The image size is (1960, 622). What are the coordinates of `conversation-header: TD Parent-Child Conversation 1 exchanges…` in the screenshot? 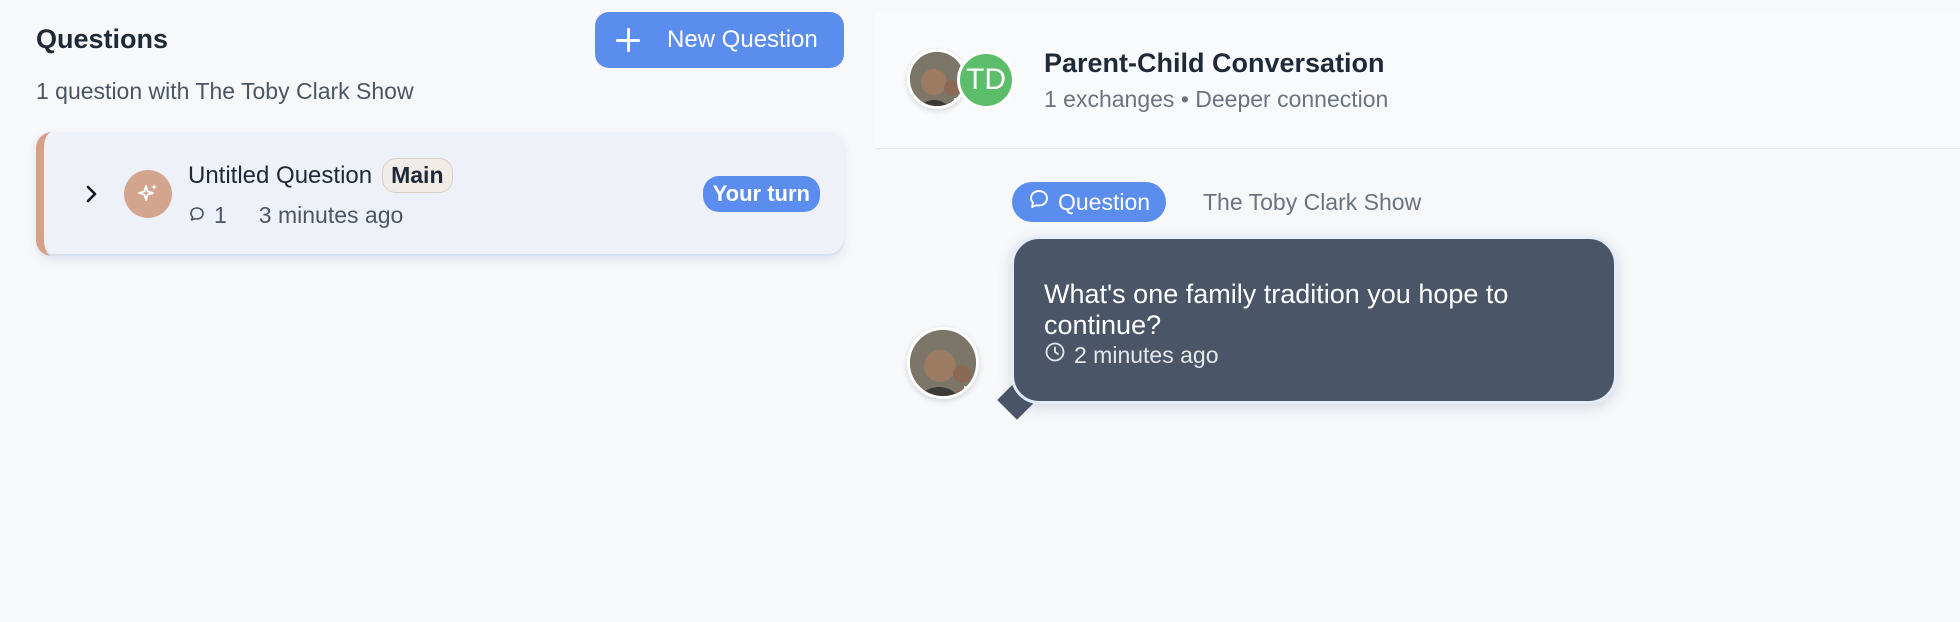 It's located at (1417, 80).